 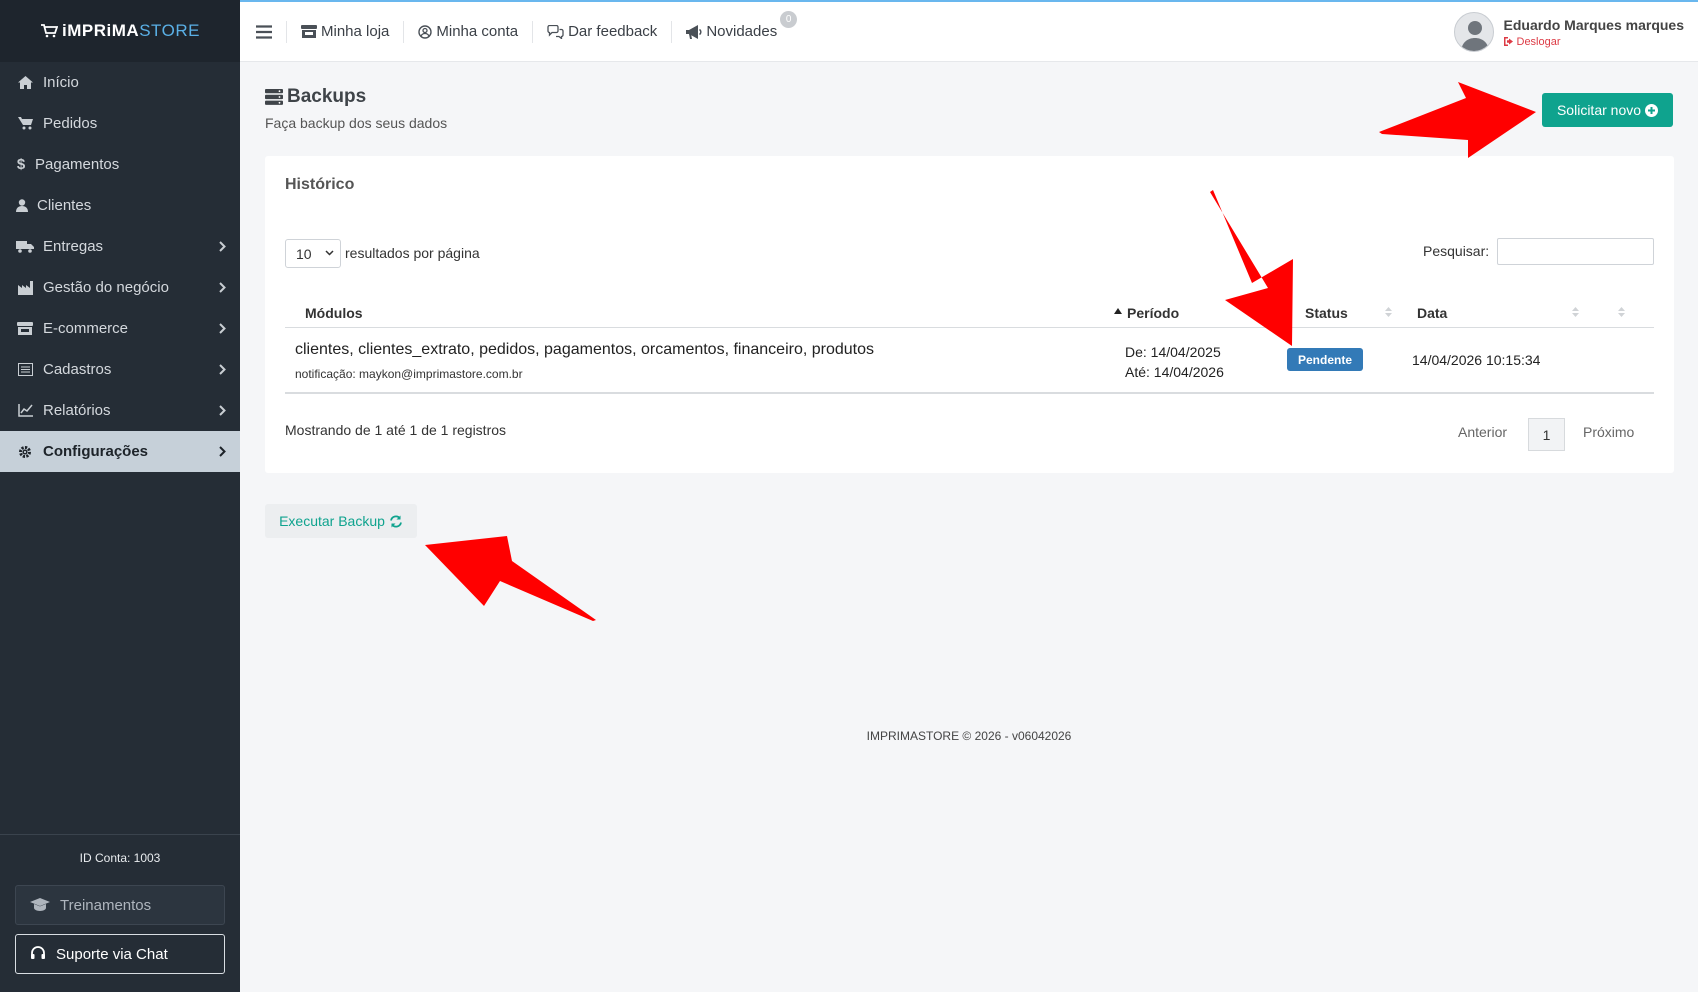 What do you see at coordinates (120, 410) in the screenshot?
I see `sidebar-item-relatorios: Relatórios` at bounding box center [120, 410].